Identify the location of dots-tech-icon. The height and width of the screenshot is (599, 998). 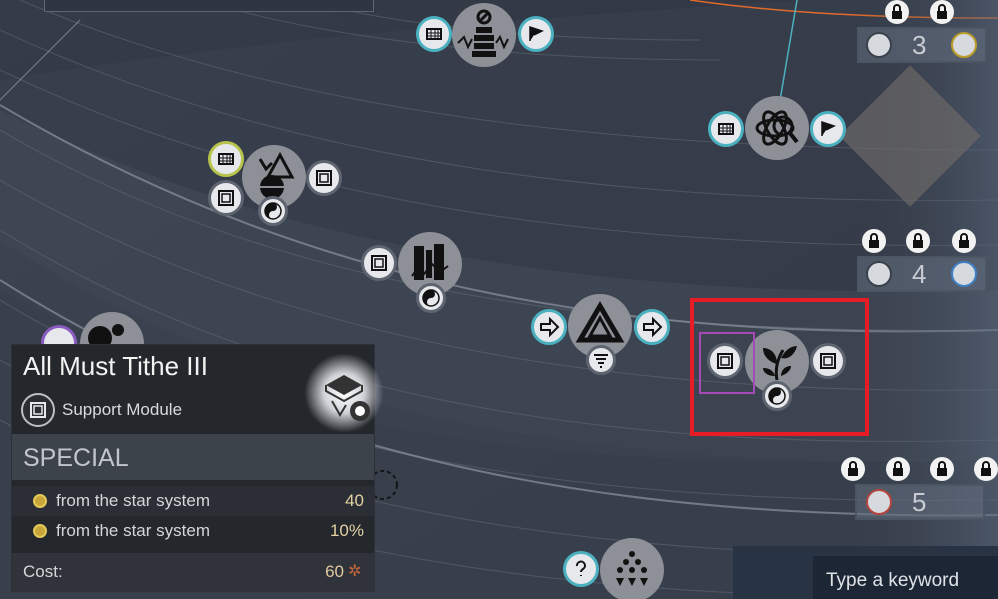
(632, 568).